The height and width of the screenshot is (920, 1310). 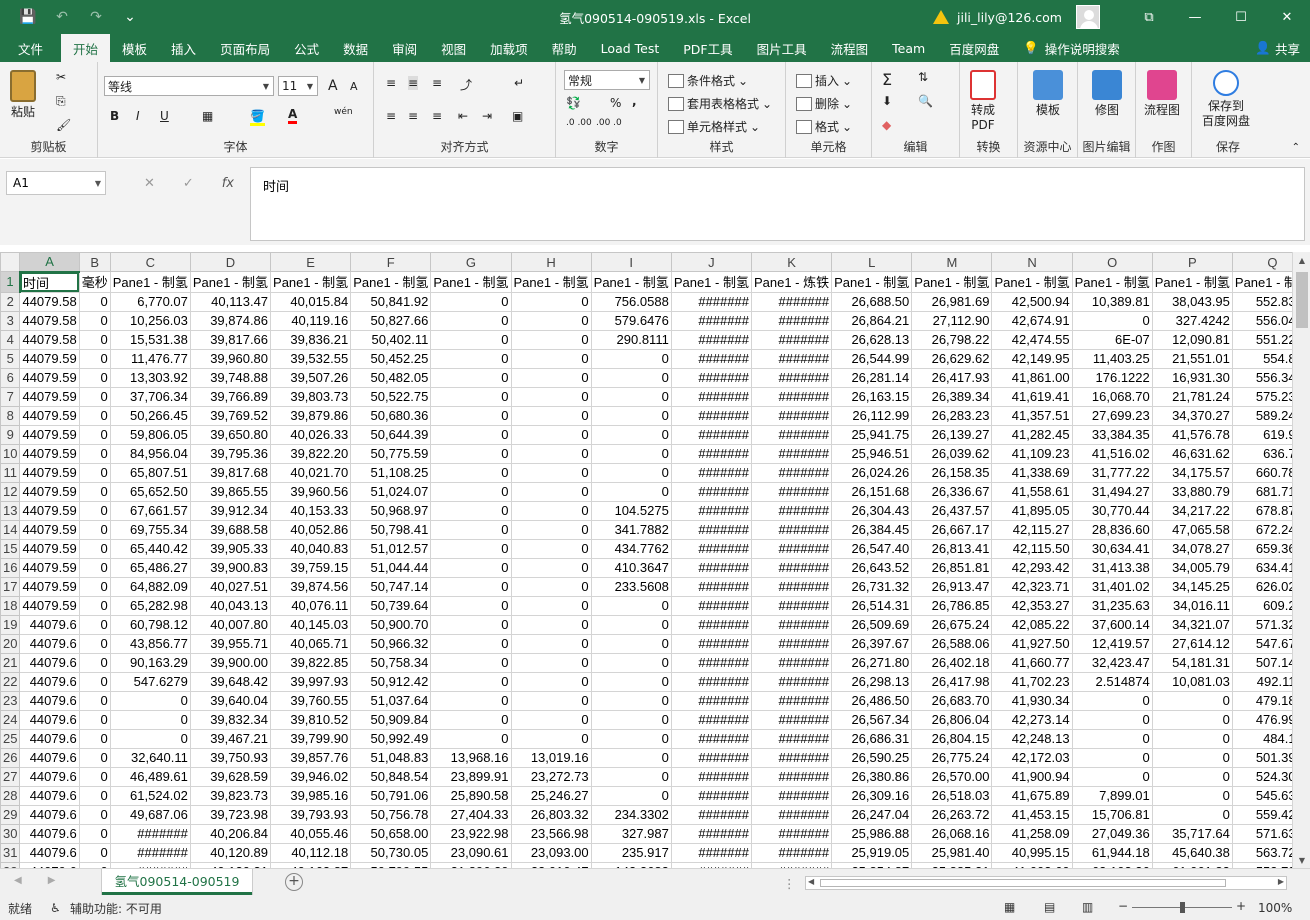 I want to click on cell: 44079.58, so click(x=49, y=320).